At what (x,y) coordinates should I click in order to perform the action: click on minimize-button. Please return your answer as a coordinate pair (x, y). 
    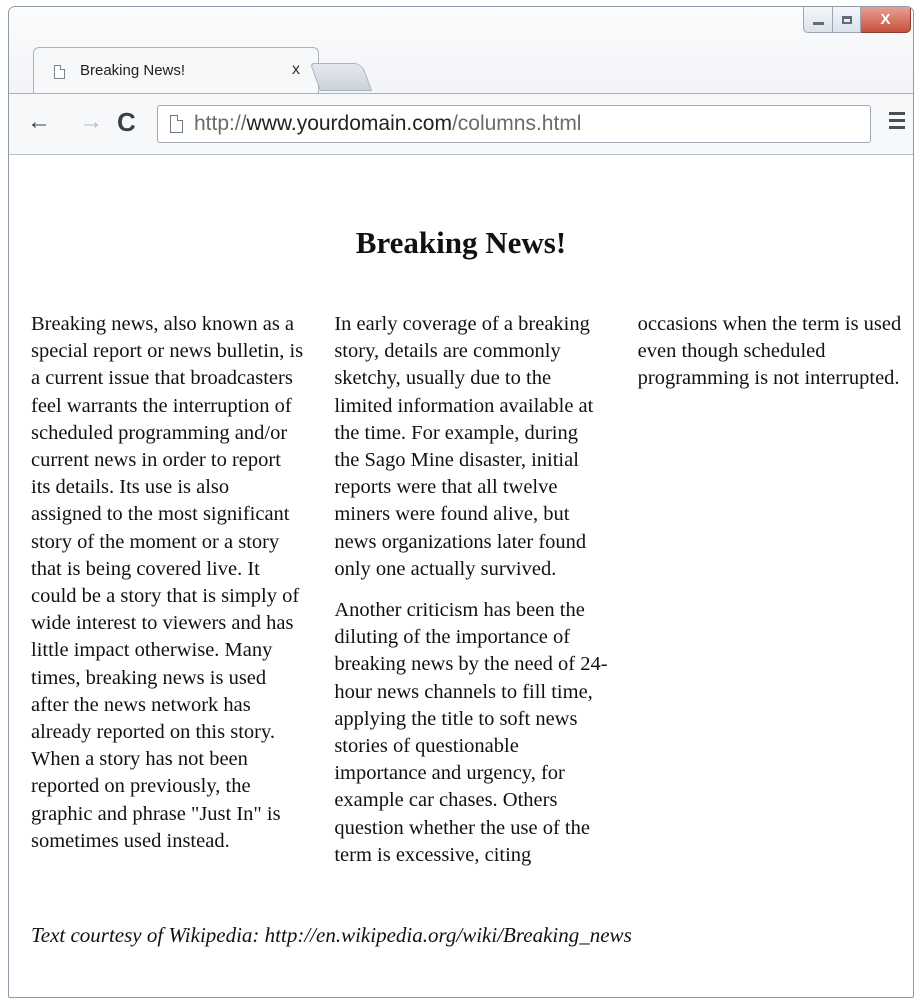
    Looking at the image, I should click on (818, 20).